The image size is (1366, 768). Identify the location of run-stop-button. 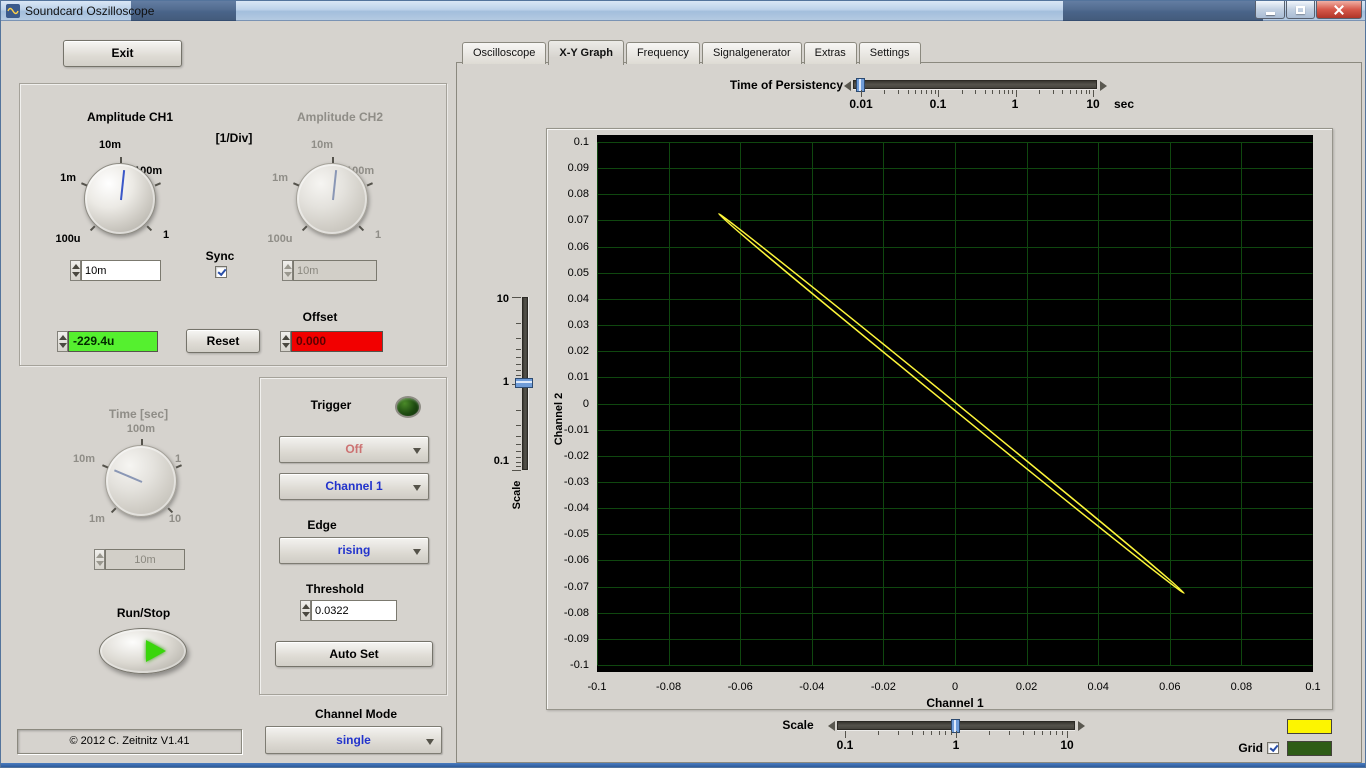
(143, 651).